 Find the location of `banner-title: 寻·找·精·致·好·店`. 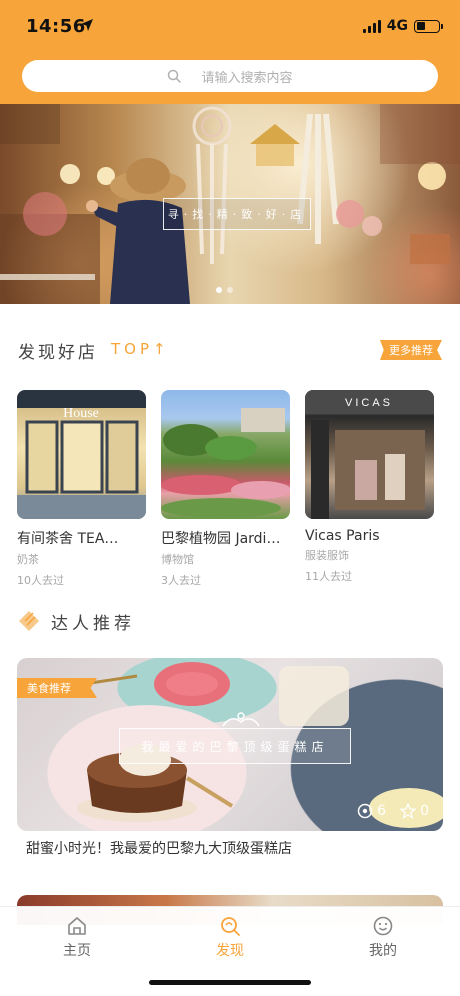

banner-title: 寻·找·精·致·好·店 is located at coordinates (237, 214).